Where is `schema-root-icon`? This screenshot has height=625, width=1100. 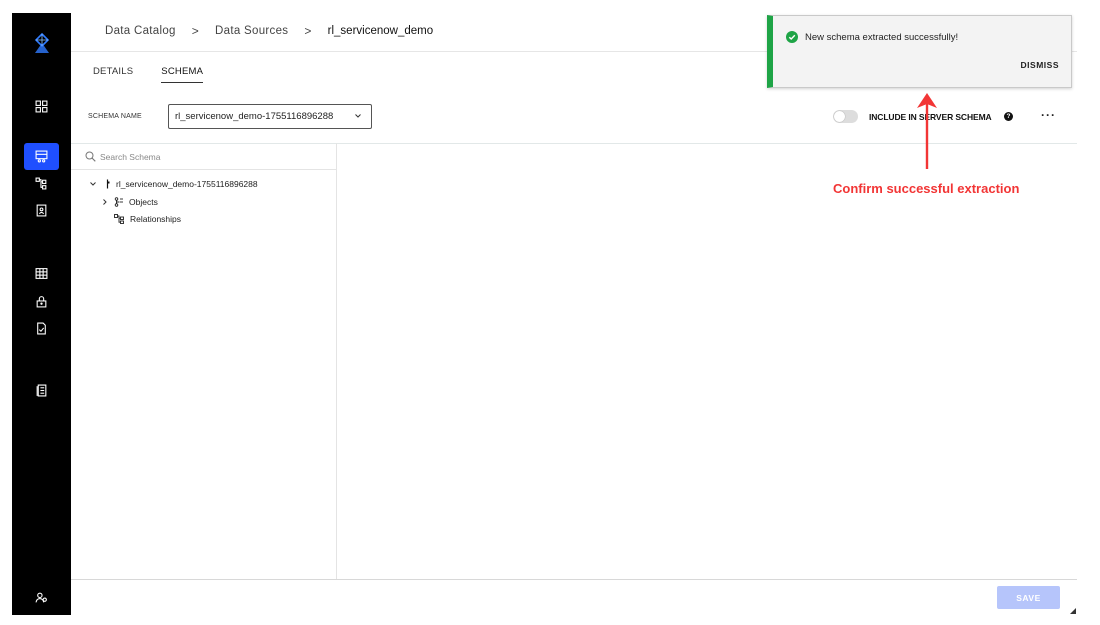 schema-root-icon is located at coordinates (108, 184).